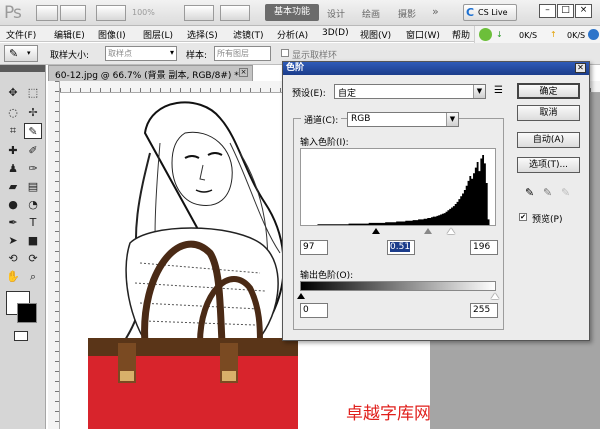 The height and width of the screenshot is (429, 600). I want to click on zoom-level: 100%, so click(143, 12).